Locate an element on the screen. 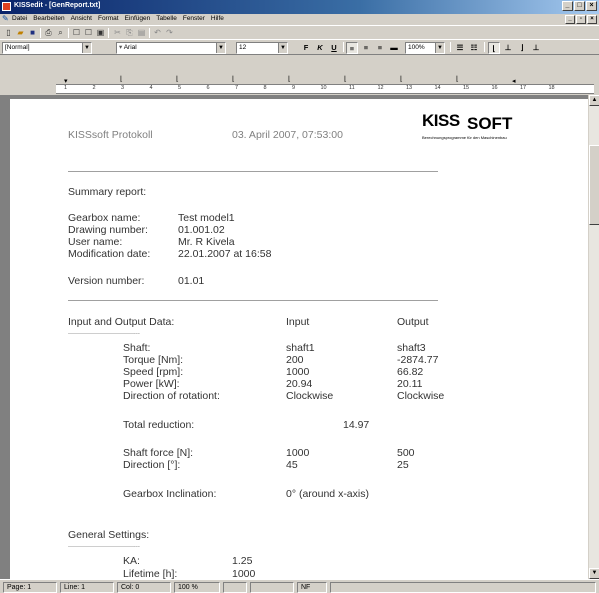 This screenshot has width=599, height=593. ruler-number: 18 is located at coordinates (551, 88).